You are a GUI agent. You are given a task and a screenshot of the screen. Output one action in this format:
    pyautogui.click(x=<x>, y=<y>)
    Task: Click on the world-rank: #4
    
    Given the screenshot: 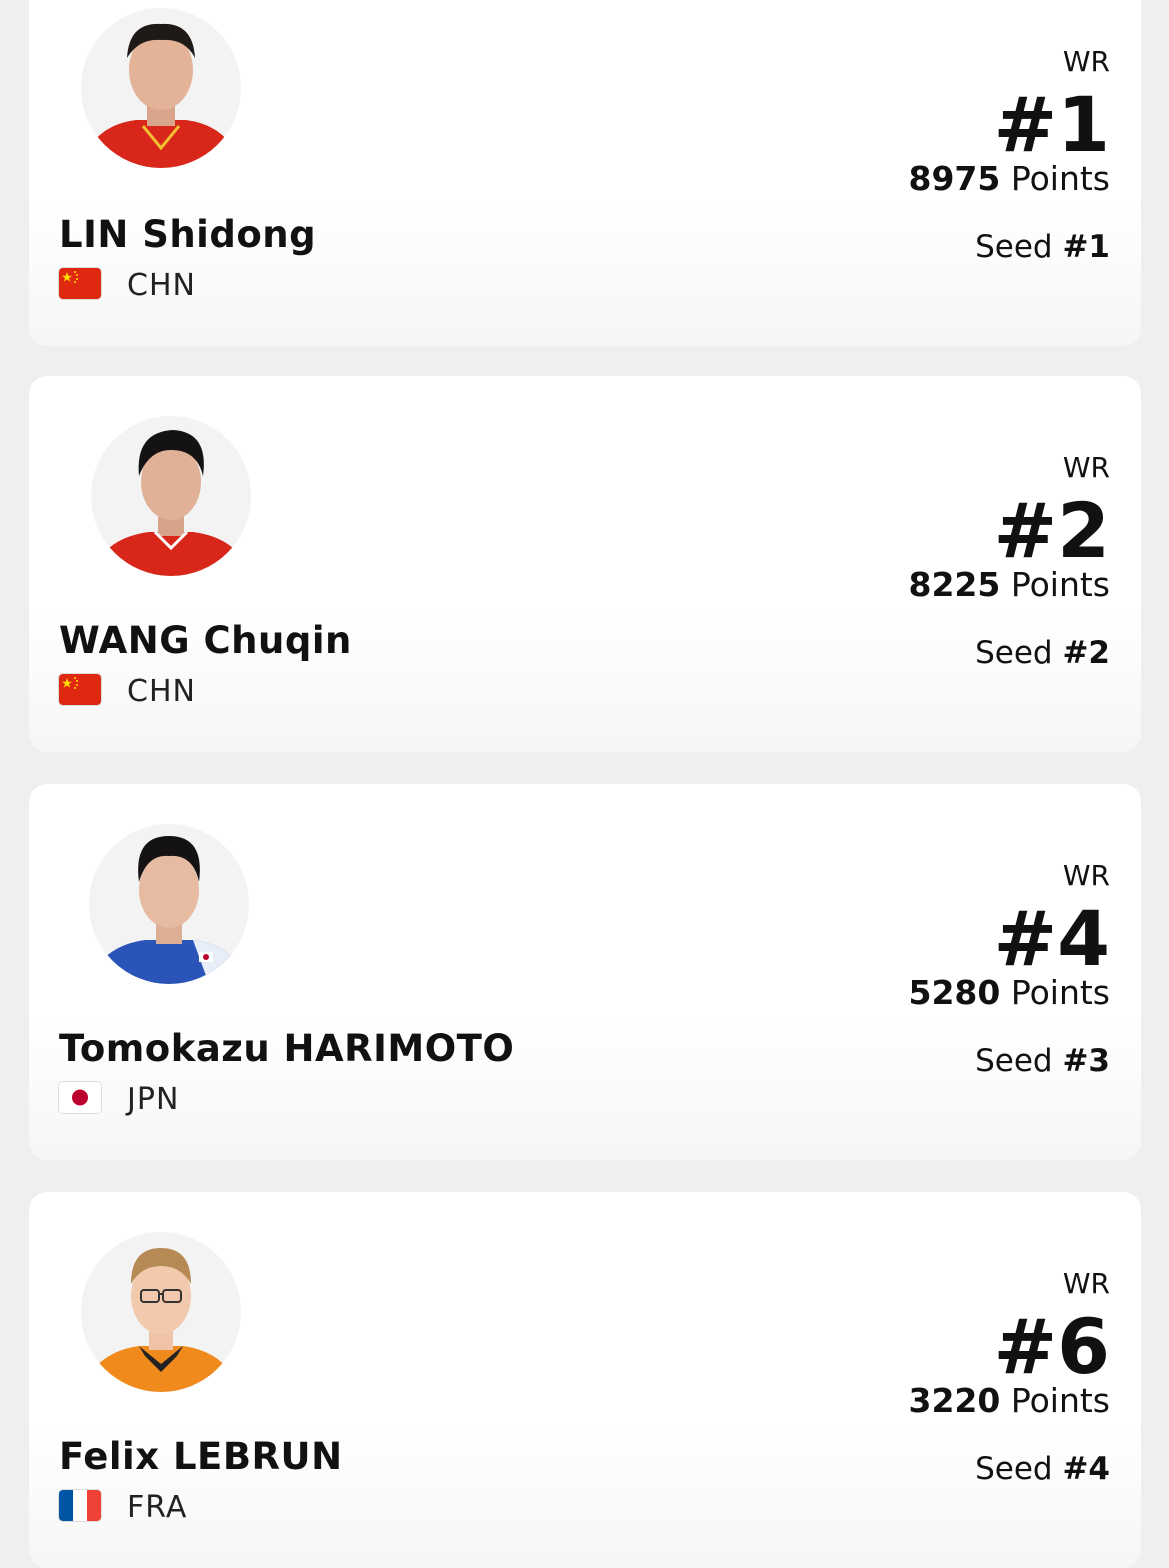 What is the action you would take?
    pyautogui.click(x=1051, y=938)
    